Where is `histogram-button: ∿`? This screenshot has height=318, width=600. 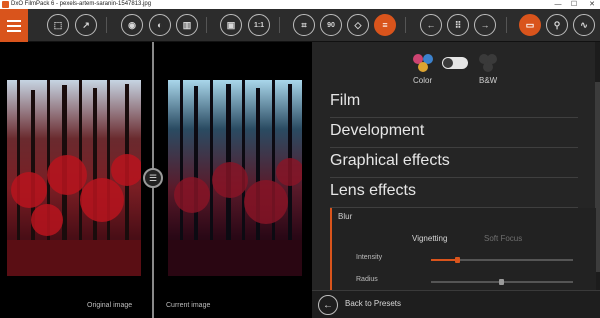
histogram-button: ∿ is located at coordinates (584, 25).